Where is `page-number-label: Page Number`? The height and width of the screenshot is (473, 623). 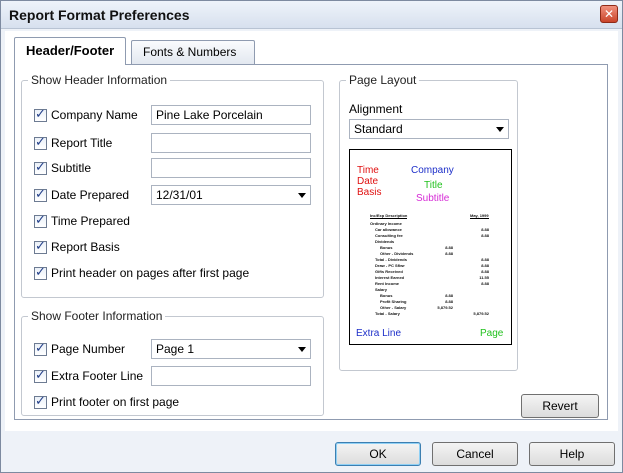 page-number-label: Page Number is located at coordinates (88, 349).